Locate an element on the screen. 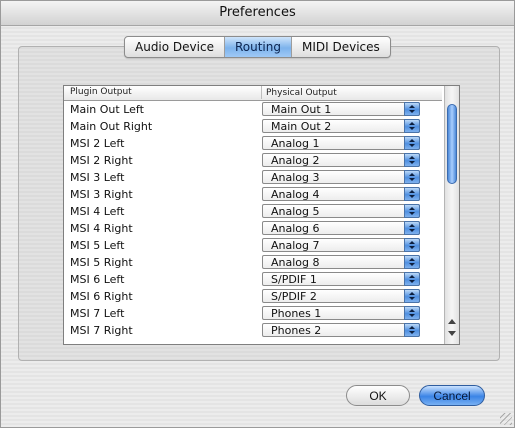  physical-output-value: Analog 7 is located at coordinates (295, 245).